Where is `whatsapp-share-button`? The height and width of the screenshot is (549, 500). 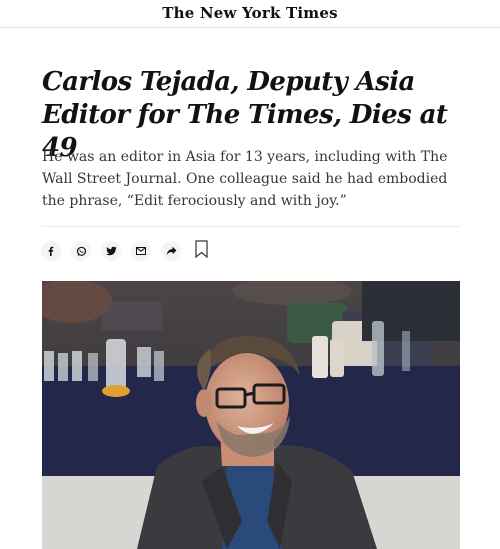 whatsapp-share-button is located at coordinates (81, 251).